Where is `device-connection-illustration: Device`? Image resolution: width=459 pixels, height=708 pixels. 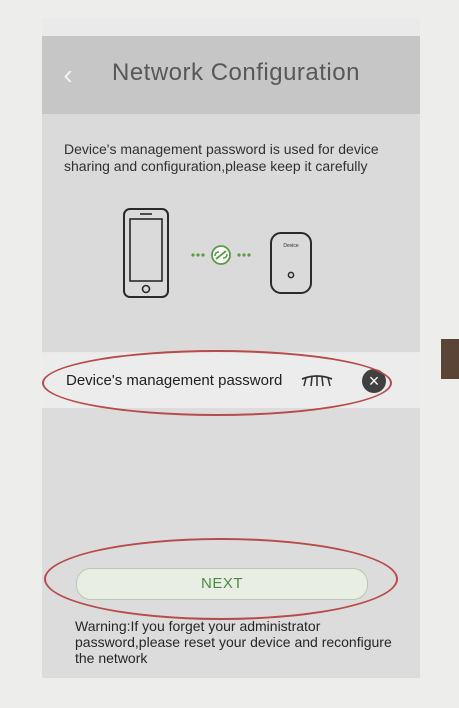 device-connection-illustration: Device is located at coordinates (217, 253).